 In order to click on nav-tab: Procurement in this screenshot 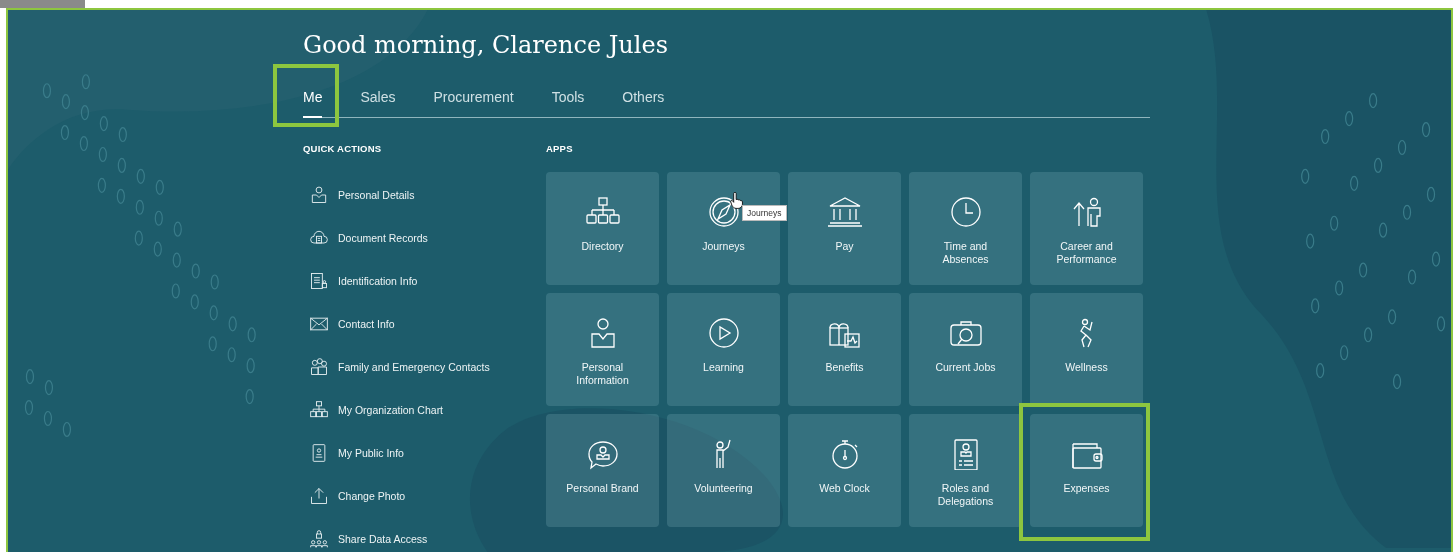, I will do `click(473, 100)`.